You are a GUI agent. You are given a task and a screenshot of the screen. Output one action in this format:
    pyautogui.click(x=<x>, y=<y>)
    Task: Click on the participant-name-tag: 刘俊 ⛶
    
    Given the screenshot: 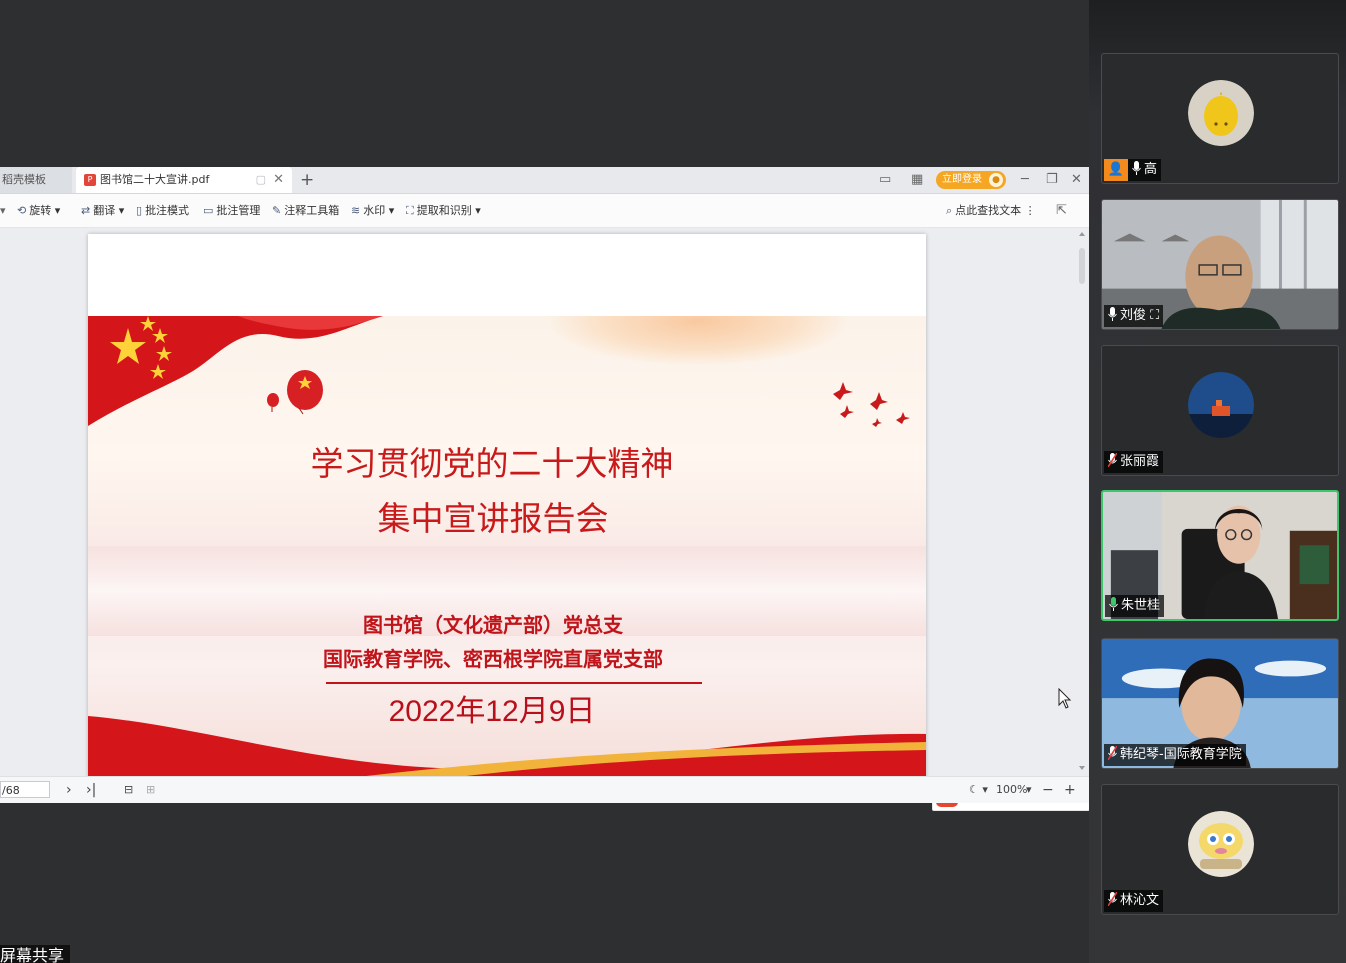 What is the action you would take?
    pyautogui.click(x=1134, y=316)
    